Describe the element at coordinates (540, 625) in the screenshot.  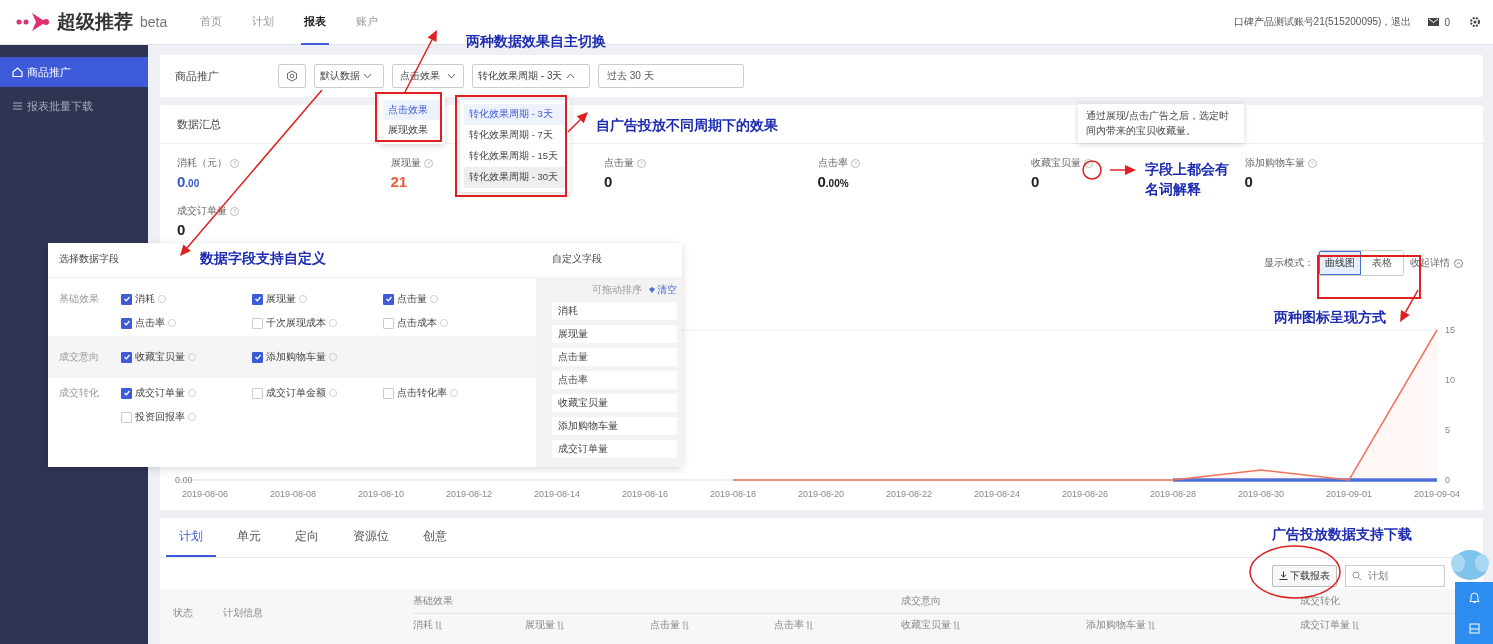
I see `column-header: 展现量` at that location.